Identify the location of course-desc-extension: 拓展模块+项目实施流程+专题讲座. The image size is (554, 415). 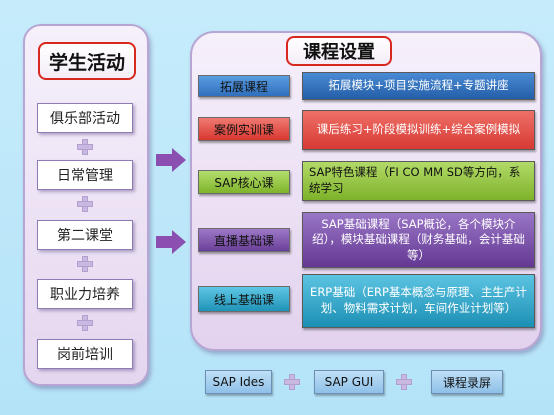
(418, 86).